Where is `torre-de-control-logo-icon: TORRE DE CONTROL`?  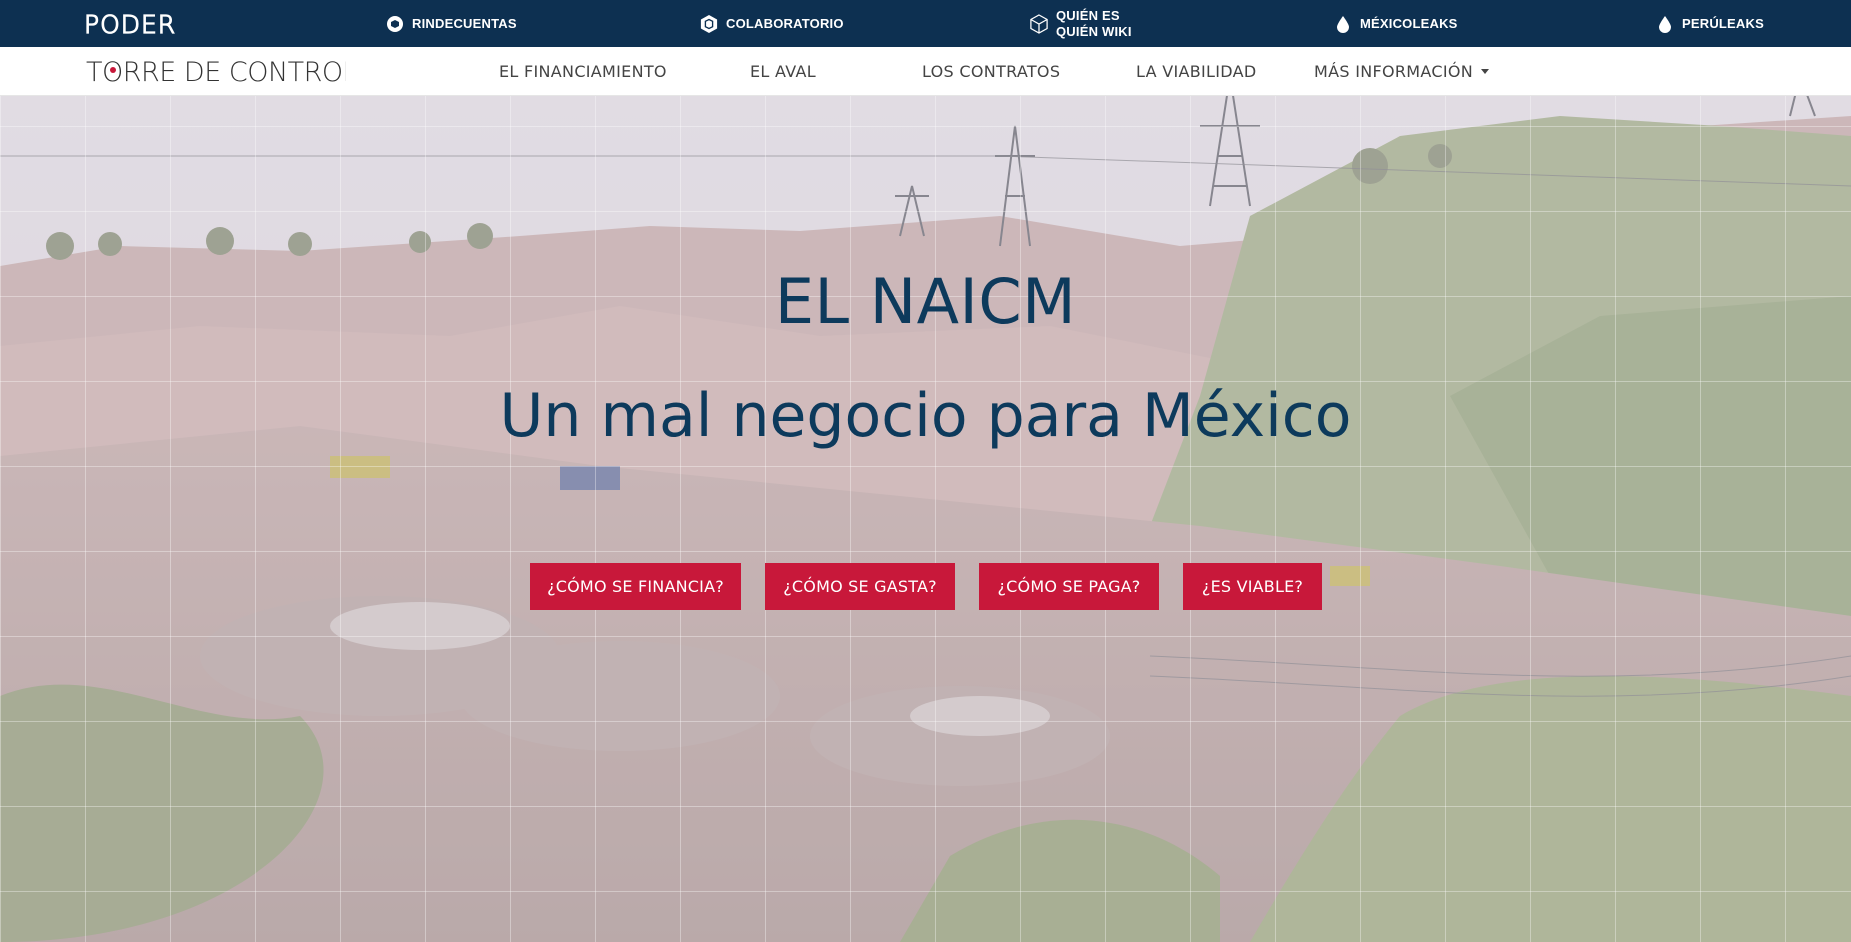
torre-de-control-logo-icon: TORRE DE CONTROL is located at coordinates (216, 72).